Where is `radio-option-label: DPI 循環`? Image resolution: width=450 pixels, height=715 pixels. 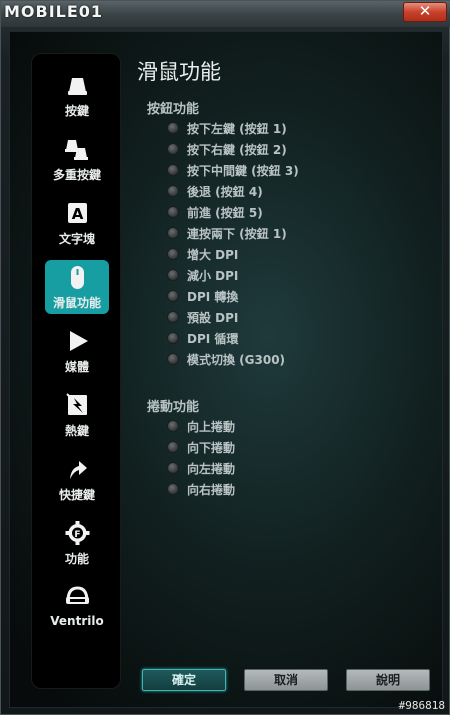
radio-option-label: DPI 循環 is located at coordinates (213, 339).